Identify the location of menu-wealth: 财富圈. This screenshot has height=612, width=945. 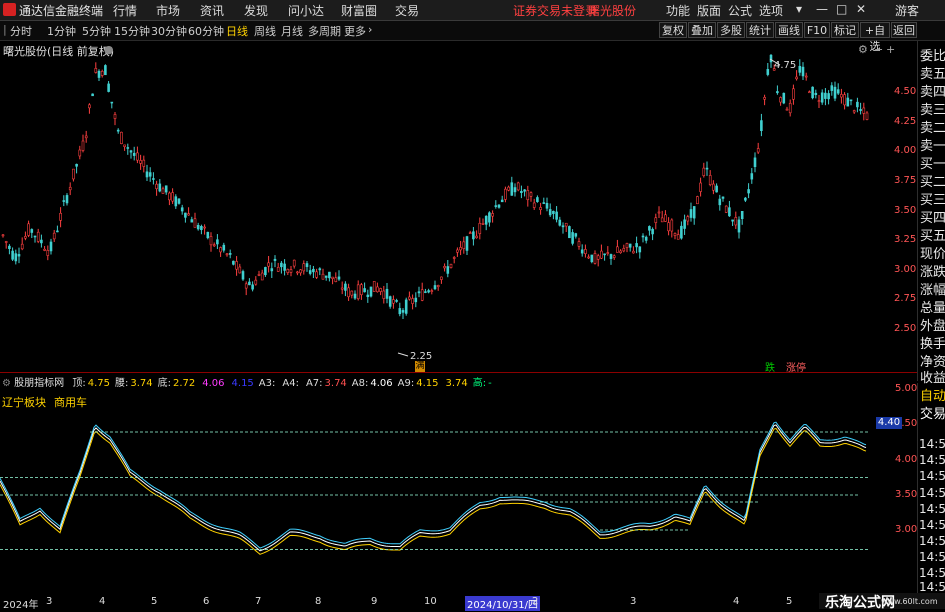
(359, 10).